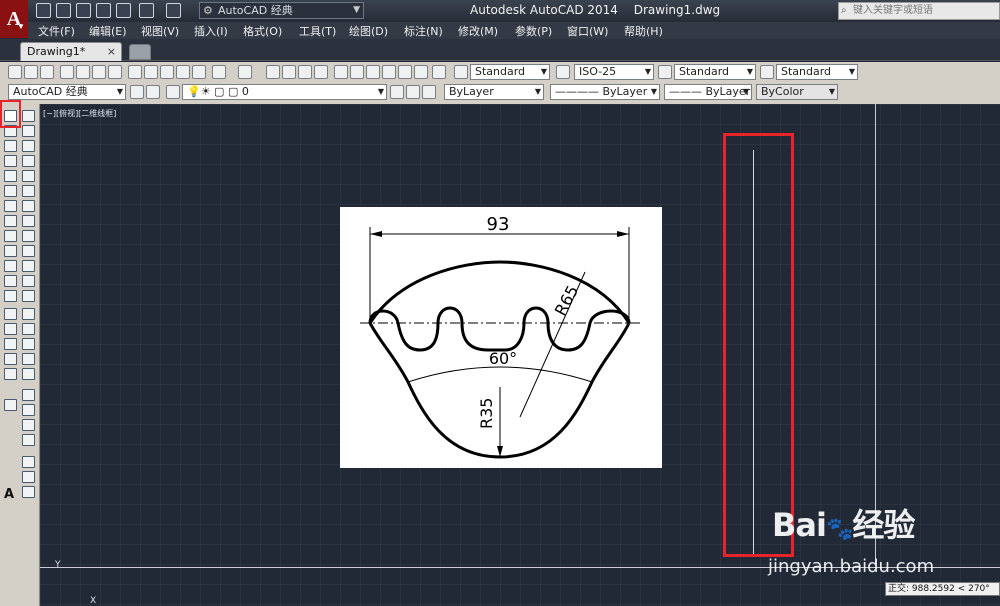 This screenshot has height=606, width=1000. What do you see at coordinates (111, 51) in the screenshot?
I see `close-icon: ×` at bounding box center [111, 51].